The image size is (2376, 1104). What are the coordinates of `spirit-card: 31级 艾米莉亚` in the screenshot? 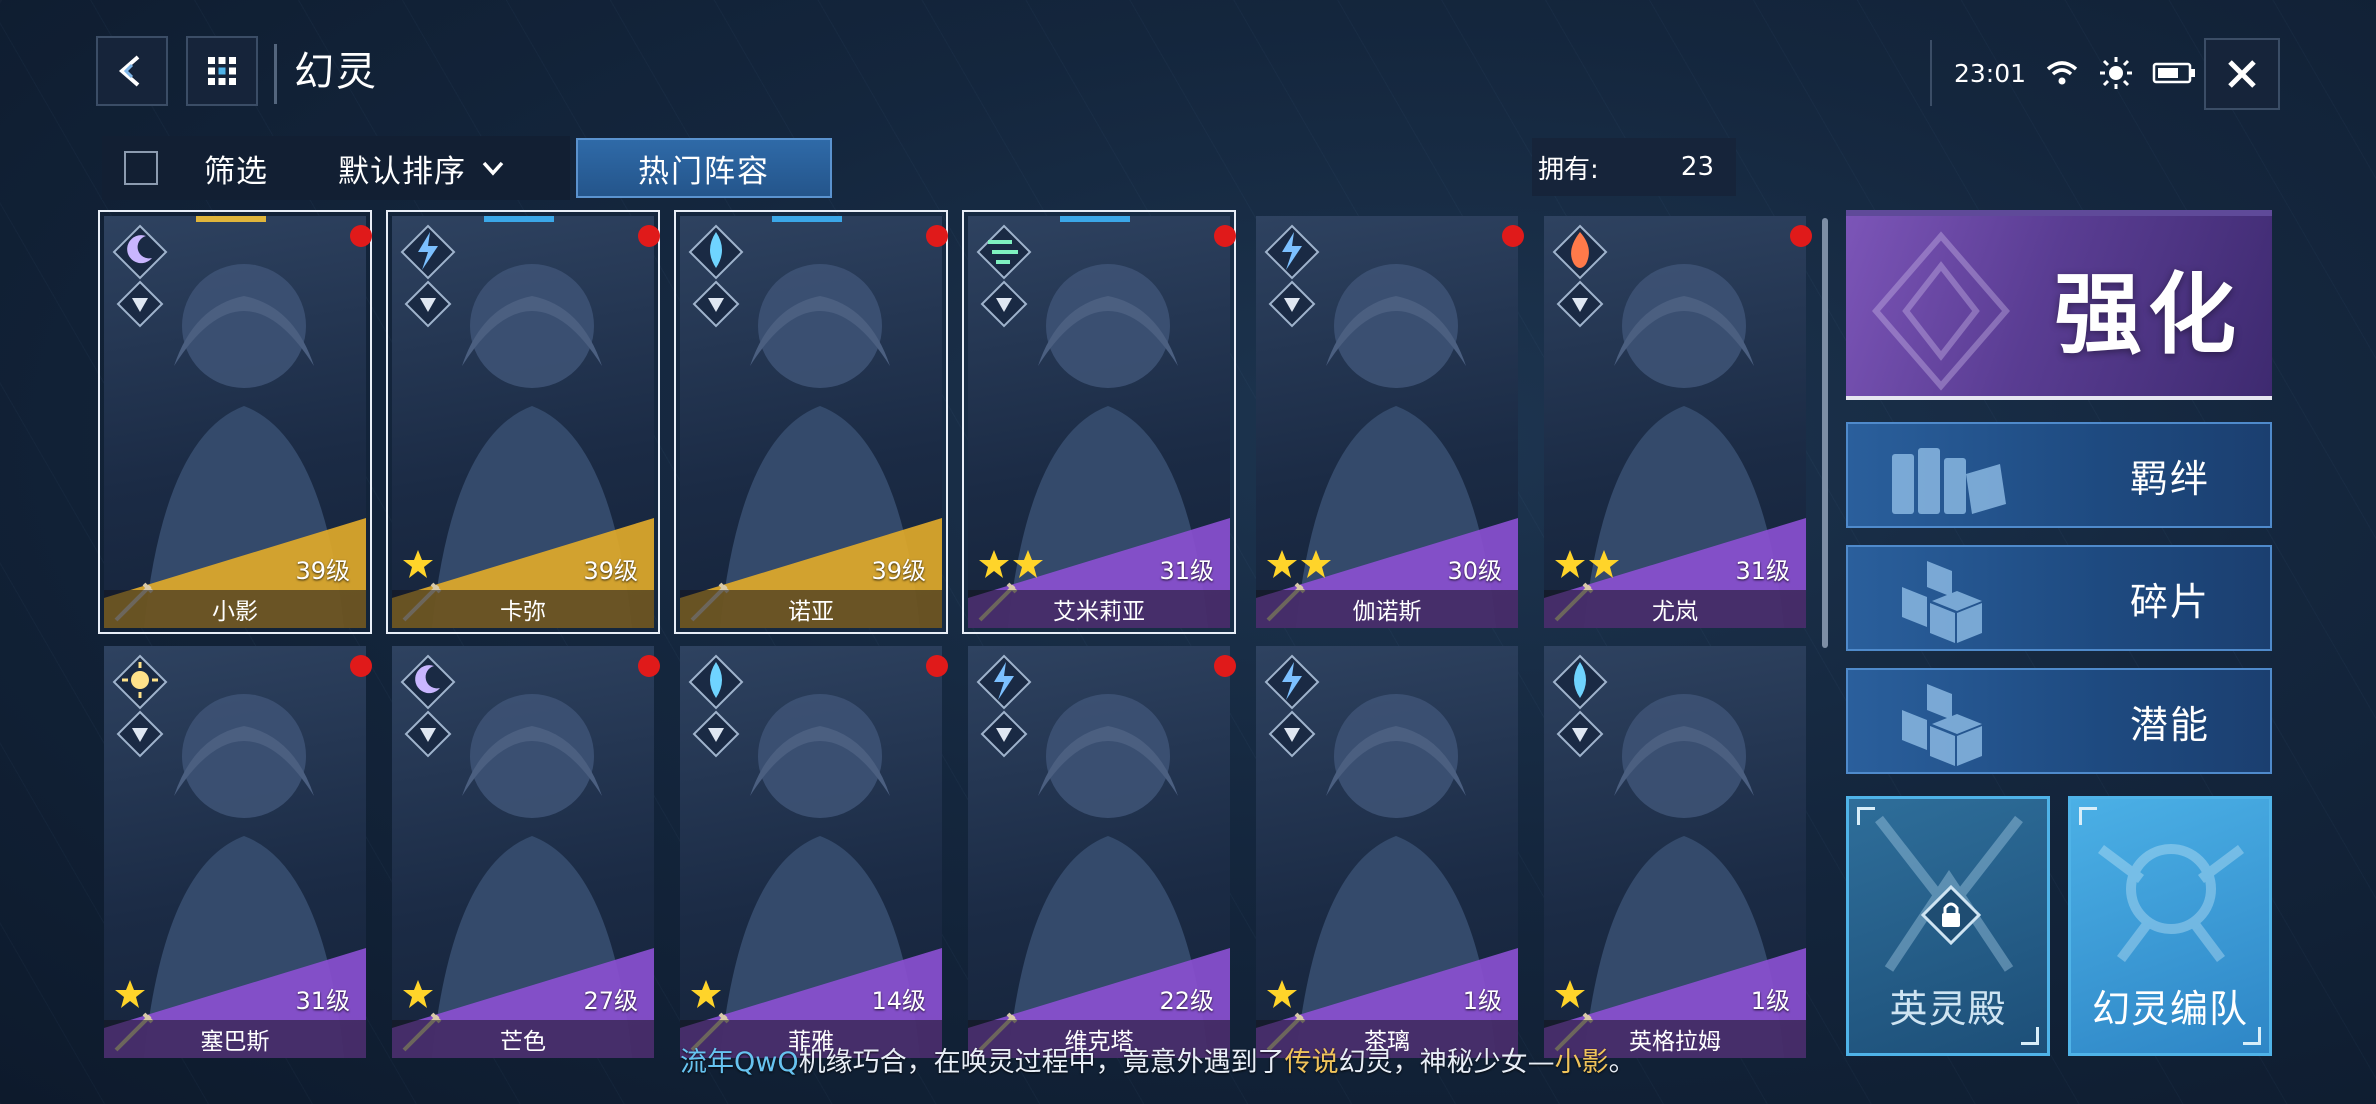 It's located at (1099, 422).